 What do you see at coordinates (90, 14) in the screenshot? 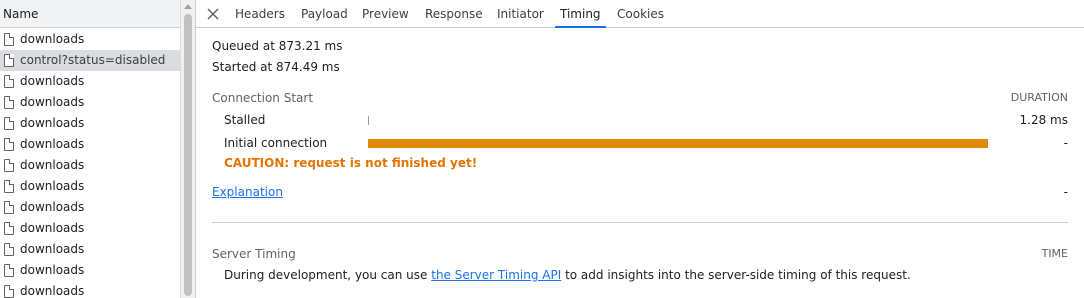
I see `name-column-header: Name` at bounding box center [90, 14].